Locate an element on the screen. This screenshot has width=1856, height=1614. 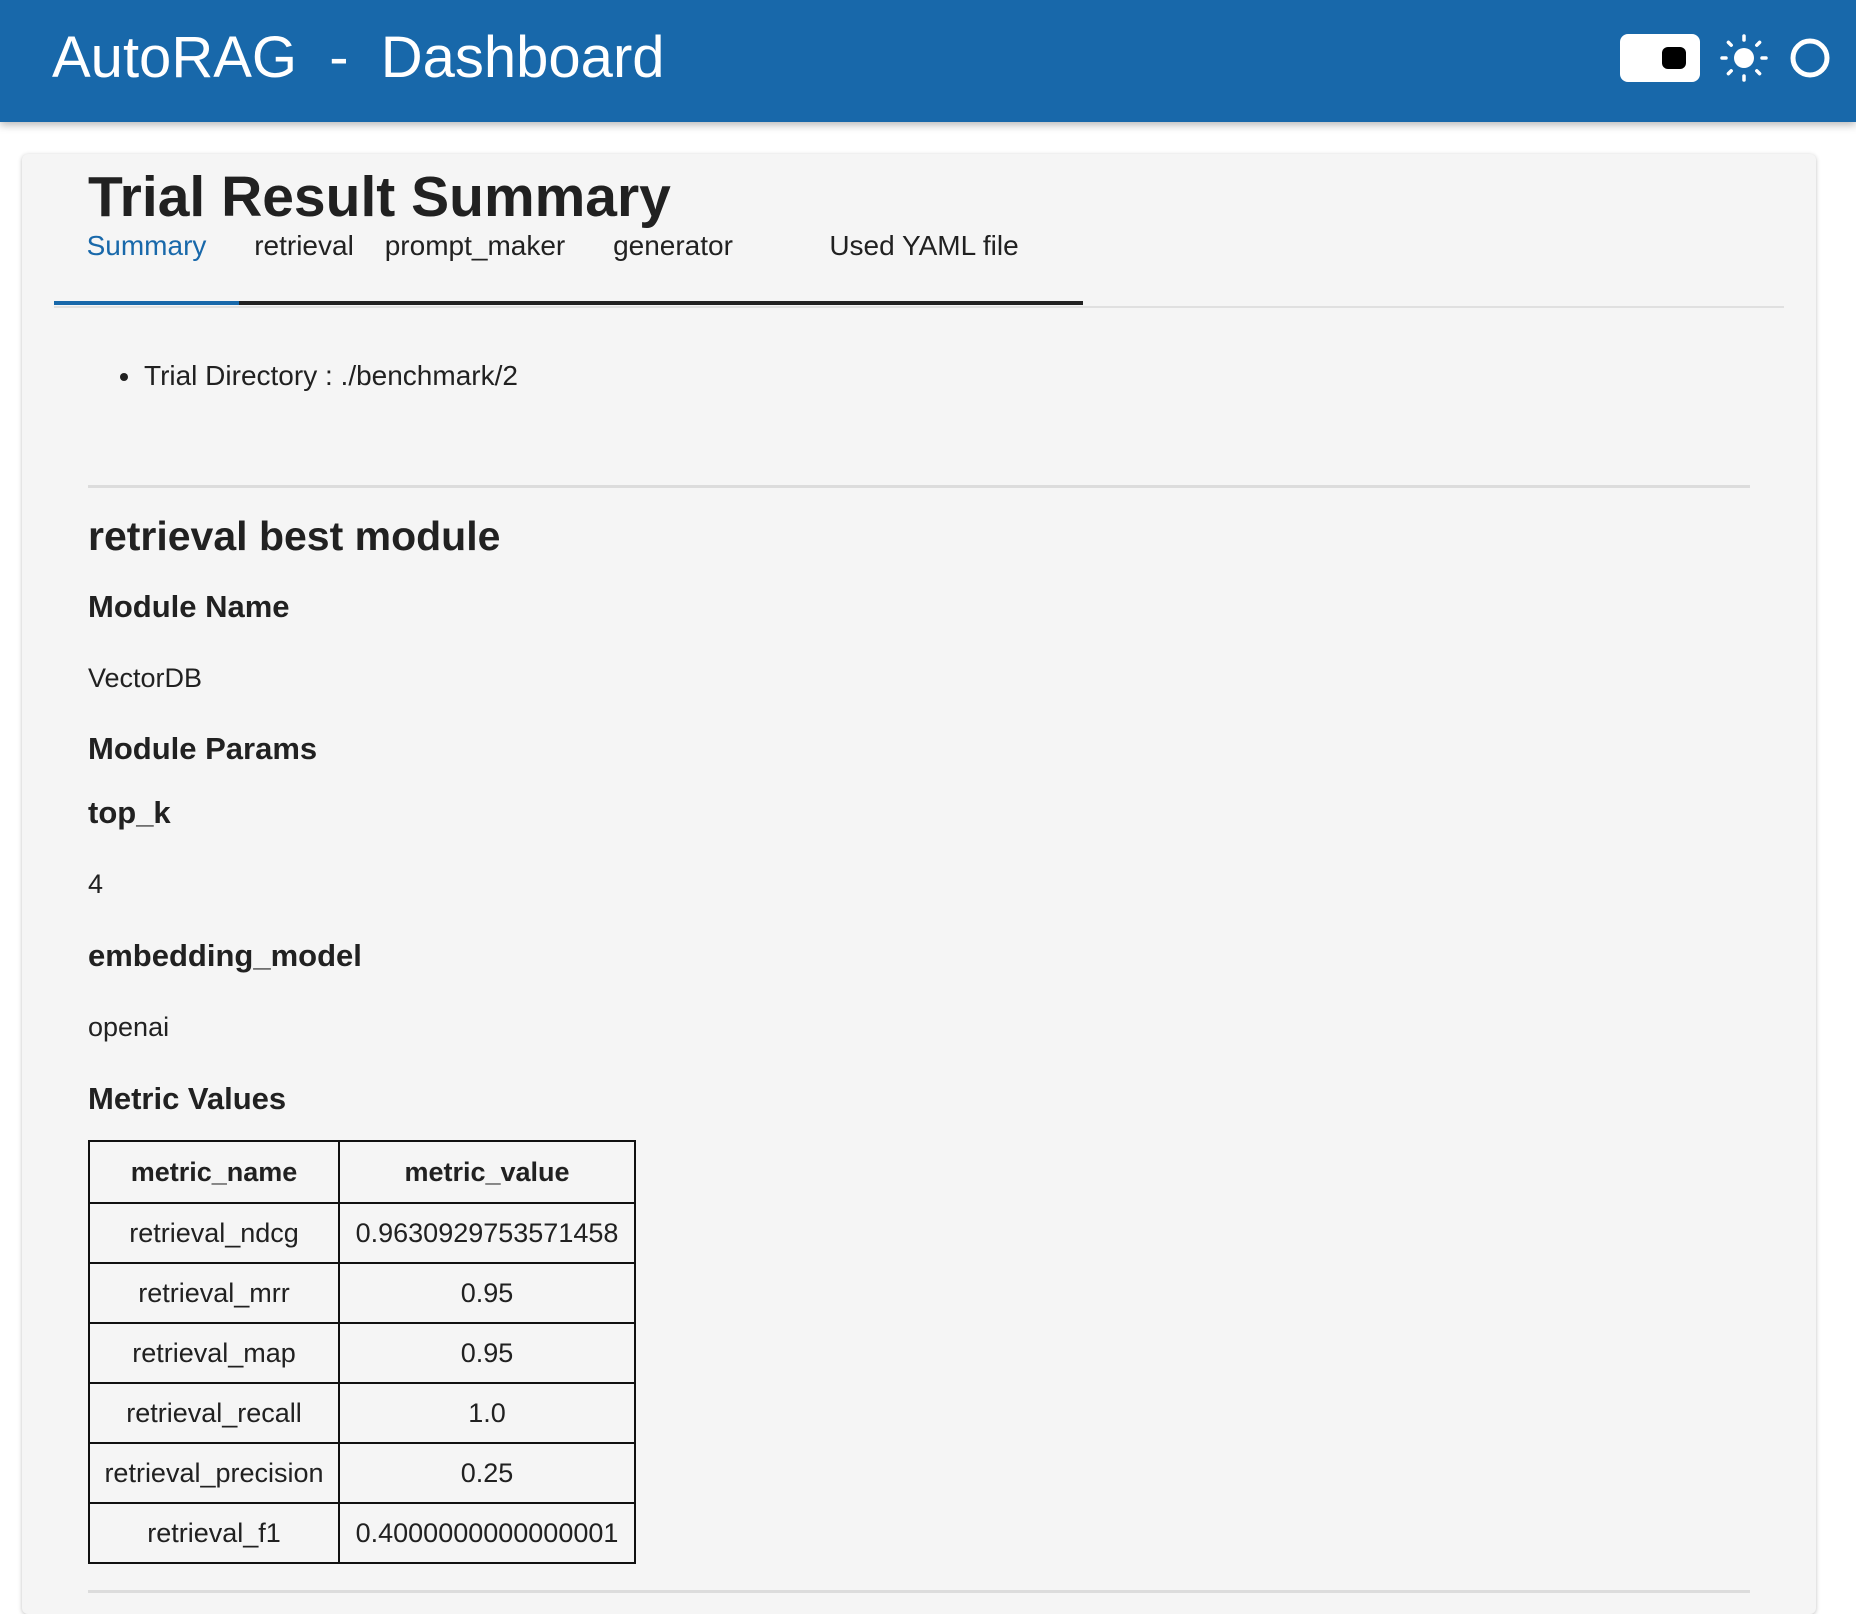
param-value: 4 is located at coordinates (96, 884).